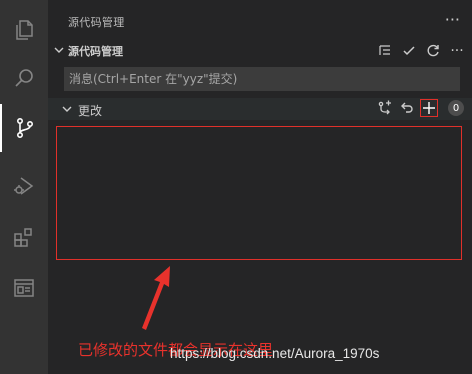 This screenshot has height=374, width=472. What do you see at coordinates (260, 51) in the screenshot?
I see `source-control-section-header: 源代码管理 ···` at bounding box center [260, 51].